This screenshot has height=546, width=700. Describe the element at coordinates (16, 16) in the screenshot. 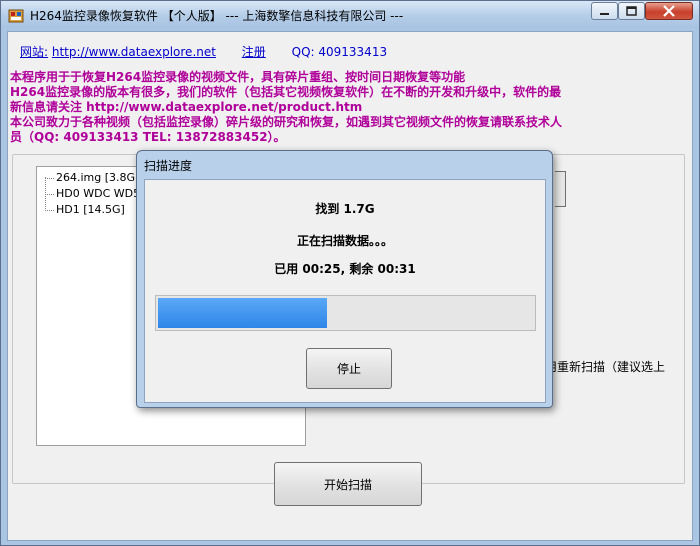

I see `app-icon` at that location.